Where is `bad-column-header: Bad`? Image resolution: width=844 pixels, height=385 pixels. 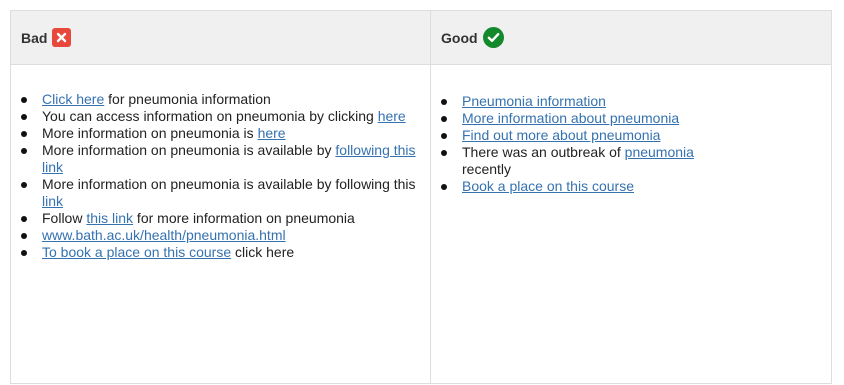
bad-column-header: Bad is located at coordinates (220, 37).